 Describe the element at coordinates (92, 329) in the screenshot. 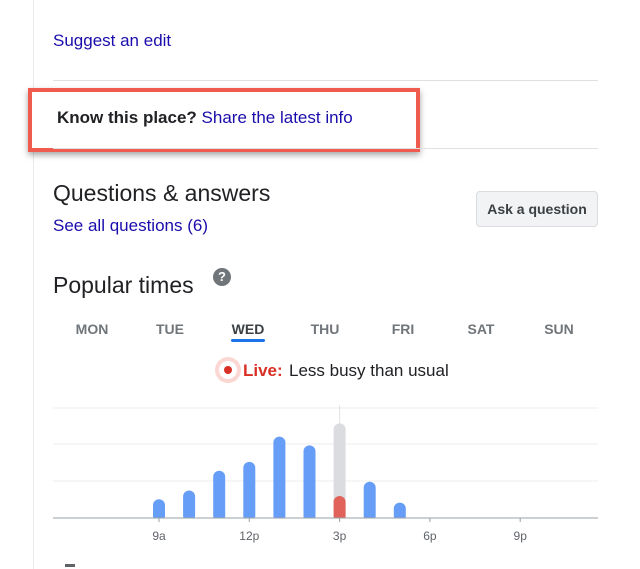

I see `day-tab-mon: MON` at that location.